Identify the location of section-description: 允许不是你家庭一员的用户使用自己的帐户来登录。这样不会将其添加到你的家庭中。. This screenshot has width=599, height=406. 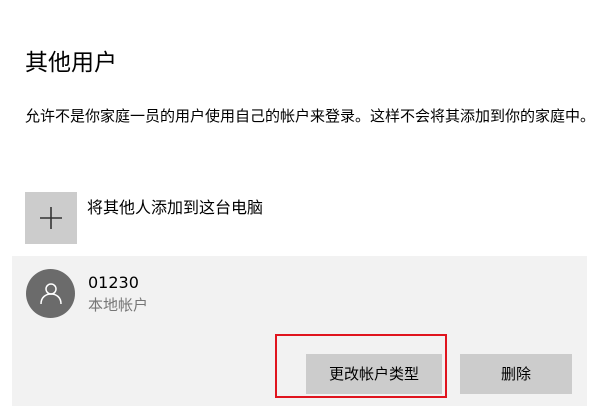
(310, 116).